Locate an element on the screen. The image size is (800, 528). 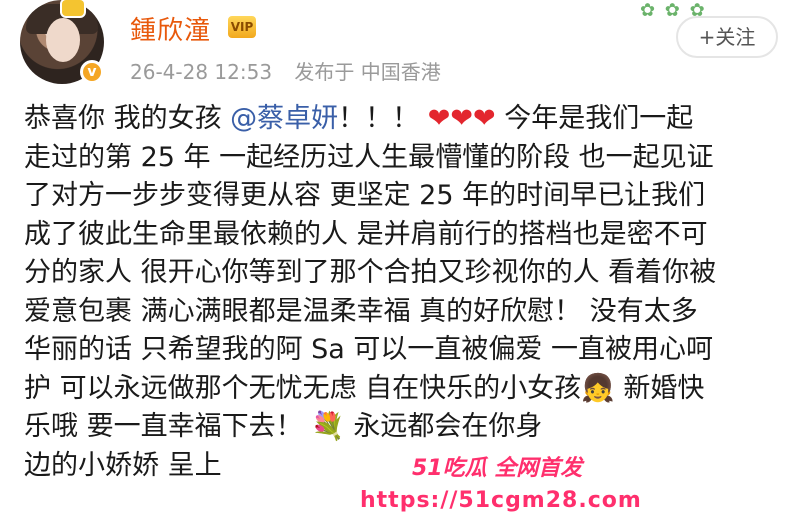
mention-link: @蔡卓妍 is located at coordinates (284, 118).